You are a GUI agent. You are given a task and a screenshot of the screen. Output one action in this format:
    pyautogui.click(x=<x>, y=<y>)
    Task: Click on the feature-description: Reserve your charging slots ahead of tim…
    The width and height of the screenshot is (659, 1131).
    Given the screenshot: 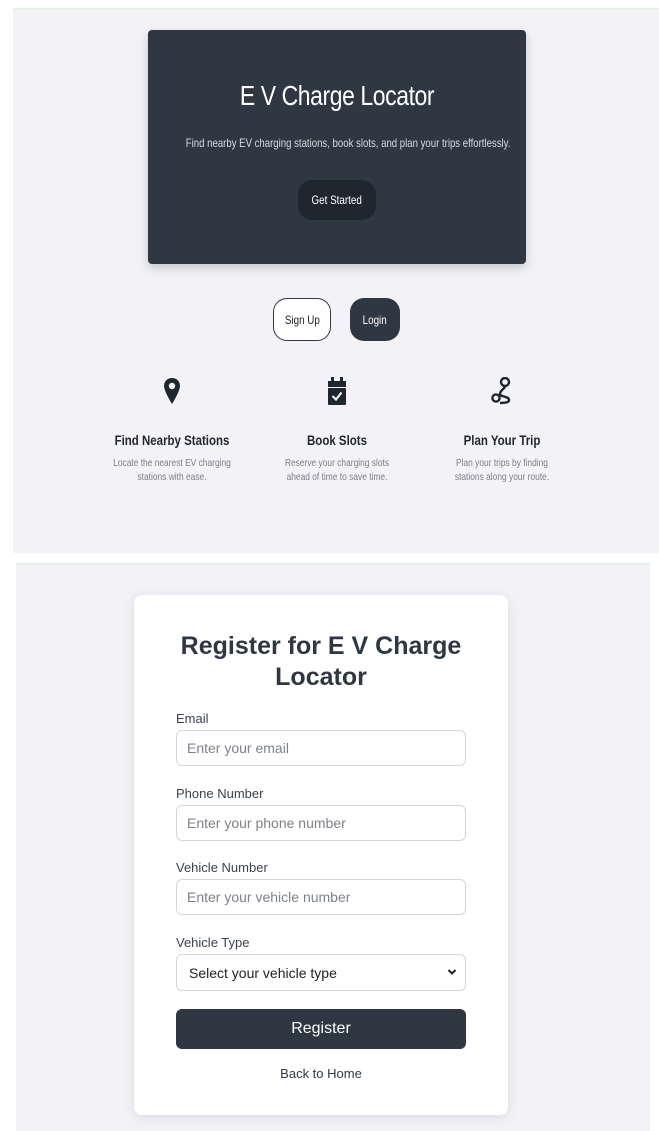 What is the action you would take?
    pyautogui.click(x=337, y=470)
    